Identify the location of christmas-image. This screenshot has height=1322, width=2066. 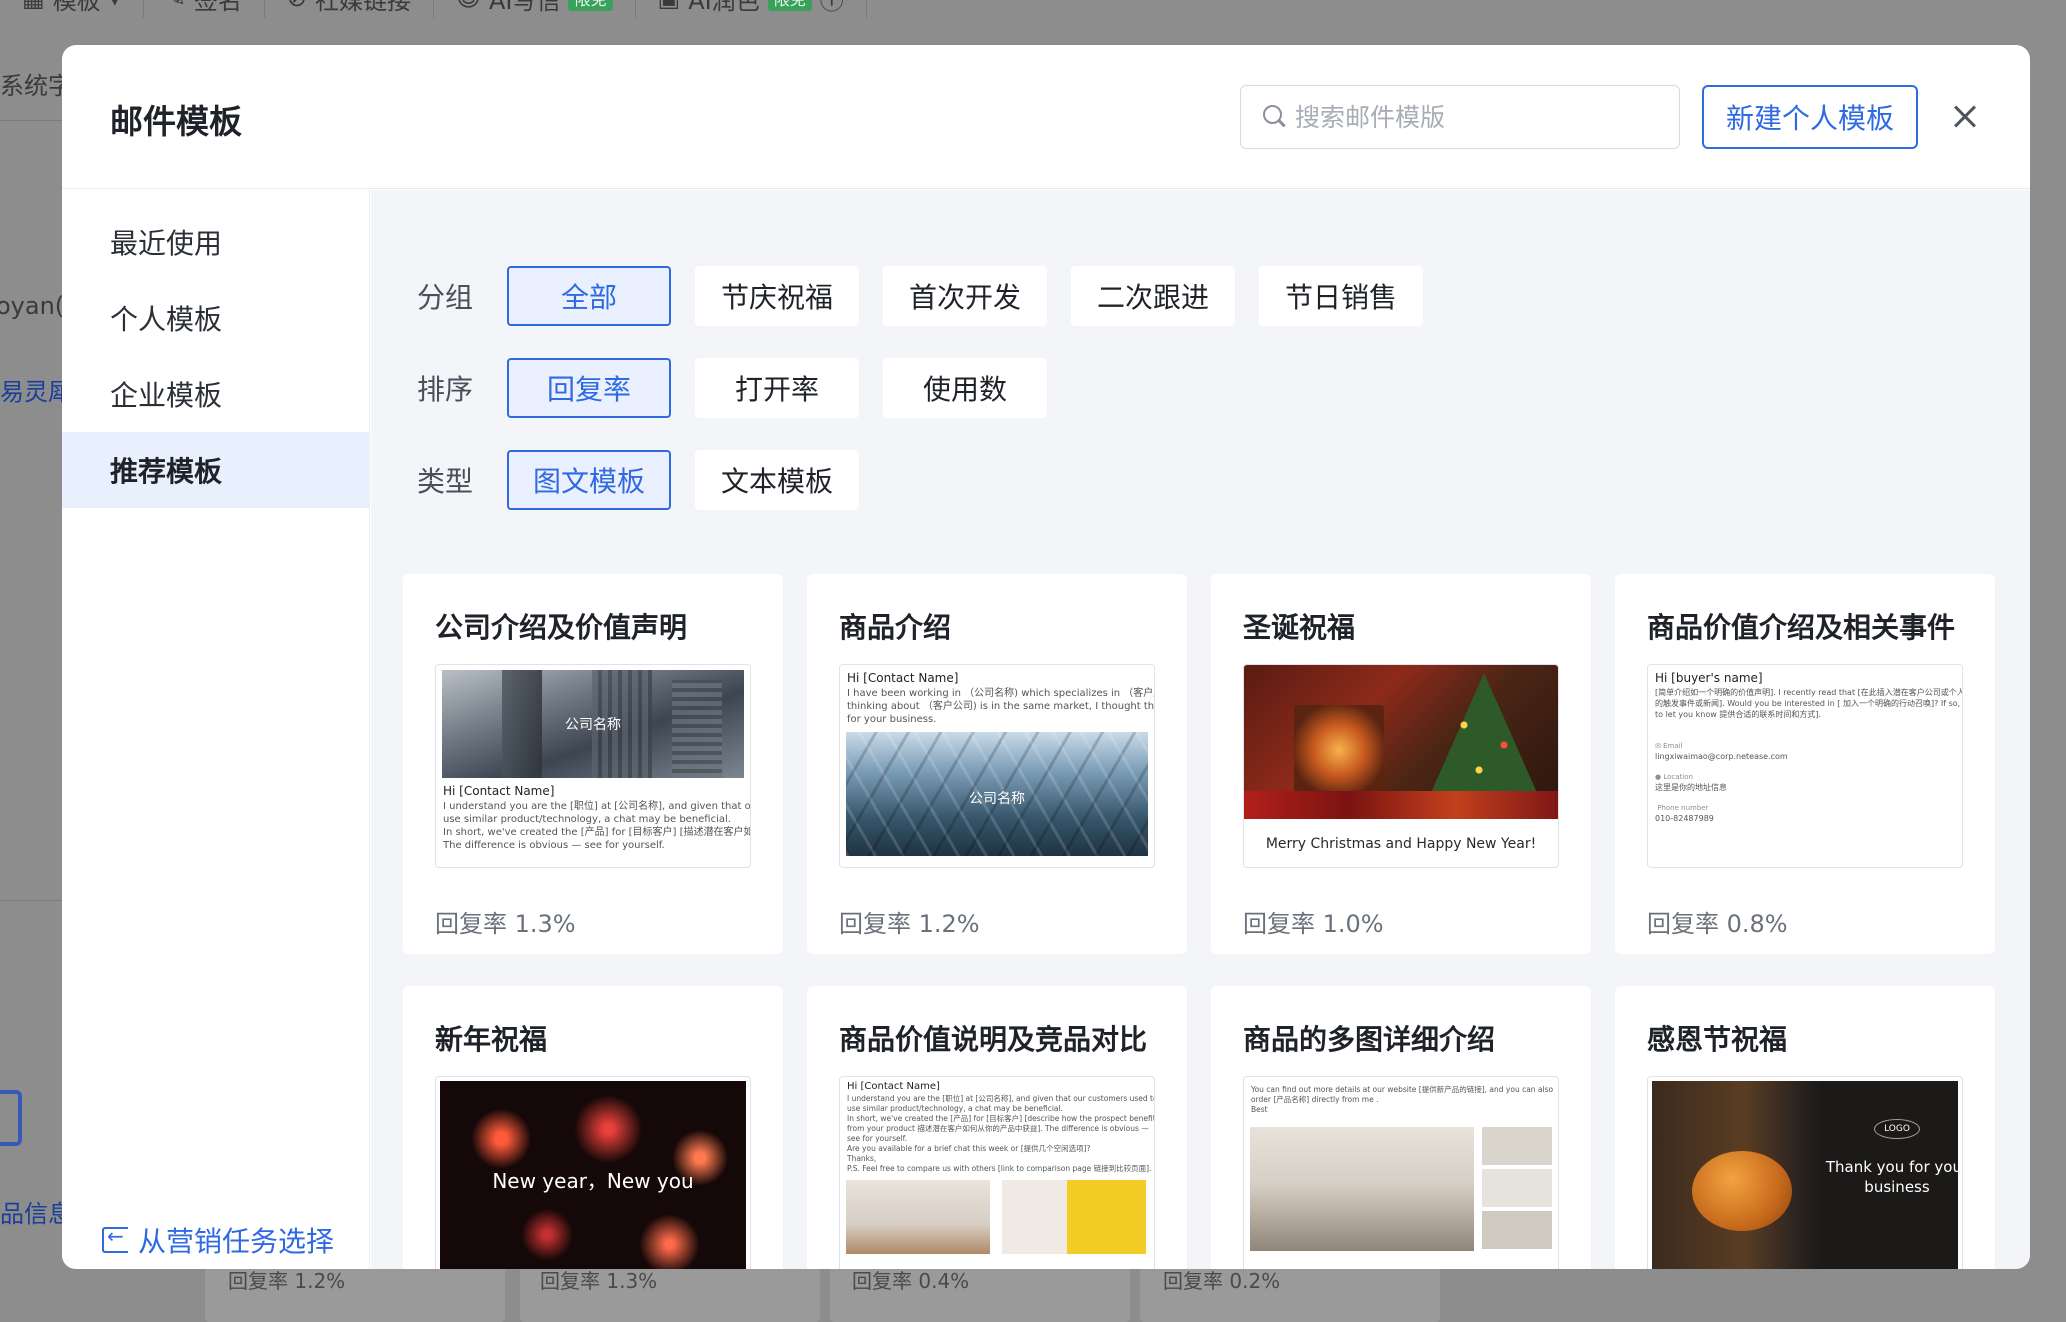
(1401, 742).